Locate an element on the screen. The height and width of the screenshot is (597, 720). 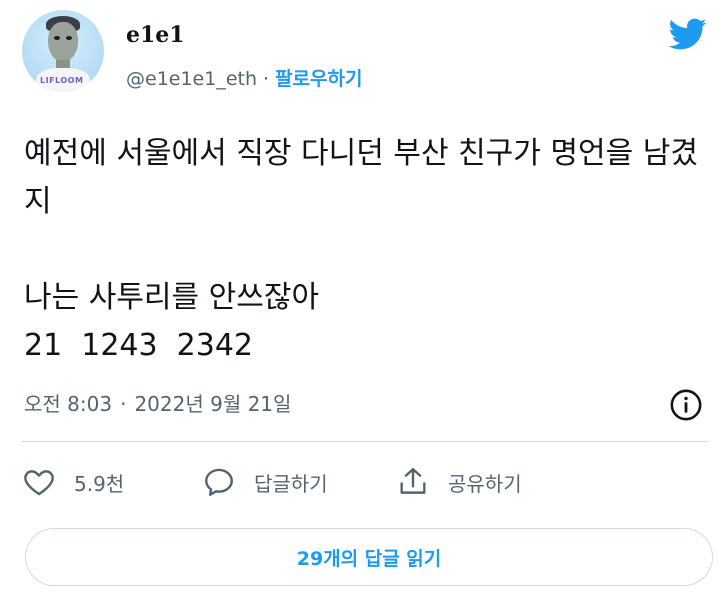
info-icon is located at coordinates (686, 405).